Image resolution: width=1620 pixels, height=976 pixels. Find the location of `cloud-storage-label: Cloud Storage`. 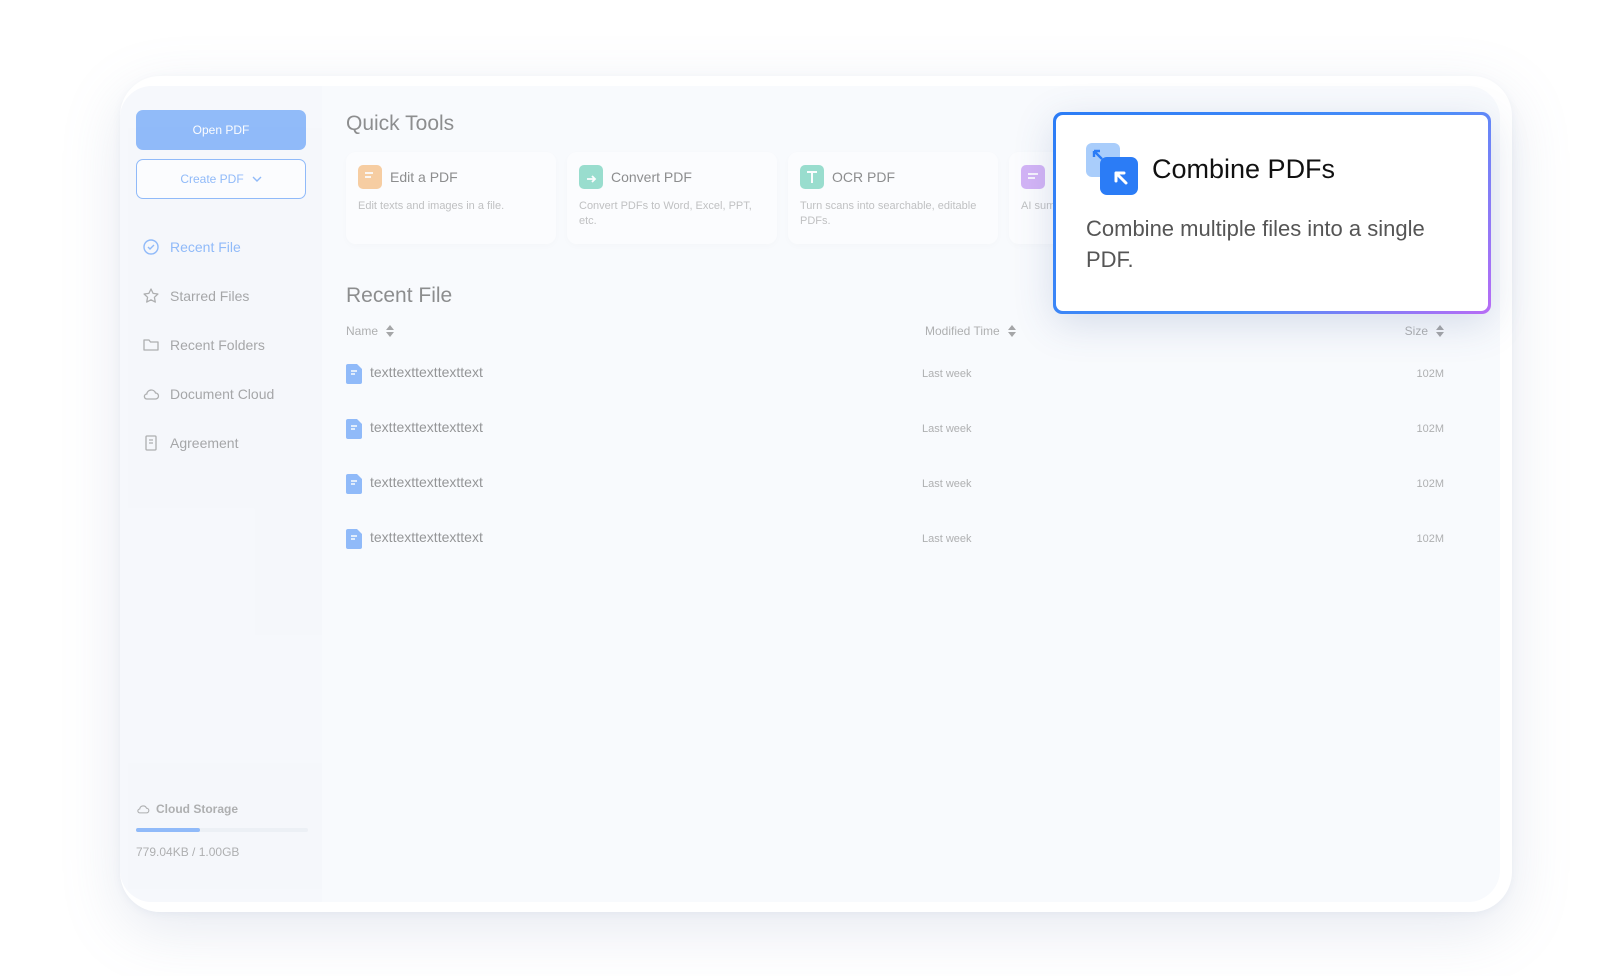

cloud-storage-label: Cloud Storage is located at coordinates (197, 809).